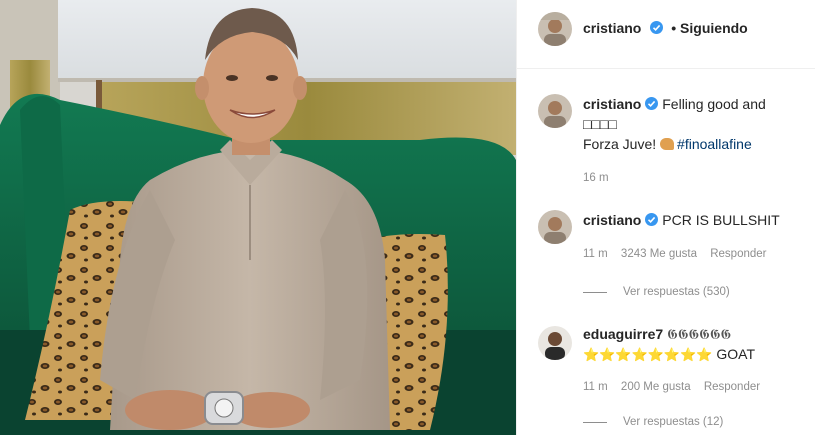 The height and width of the screenshot is (435, 815). Describe the element at coordinates (673, 422) in the screenshot. I see `view-replies-label: Ver respuestas (12)` at that location.